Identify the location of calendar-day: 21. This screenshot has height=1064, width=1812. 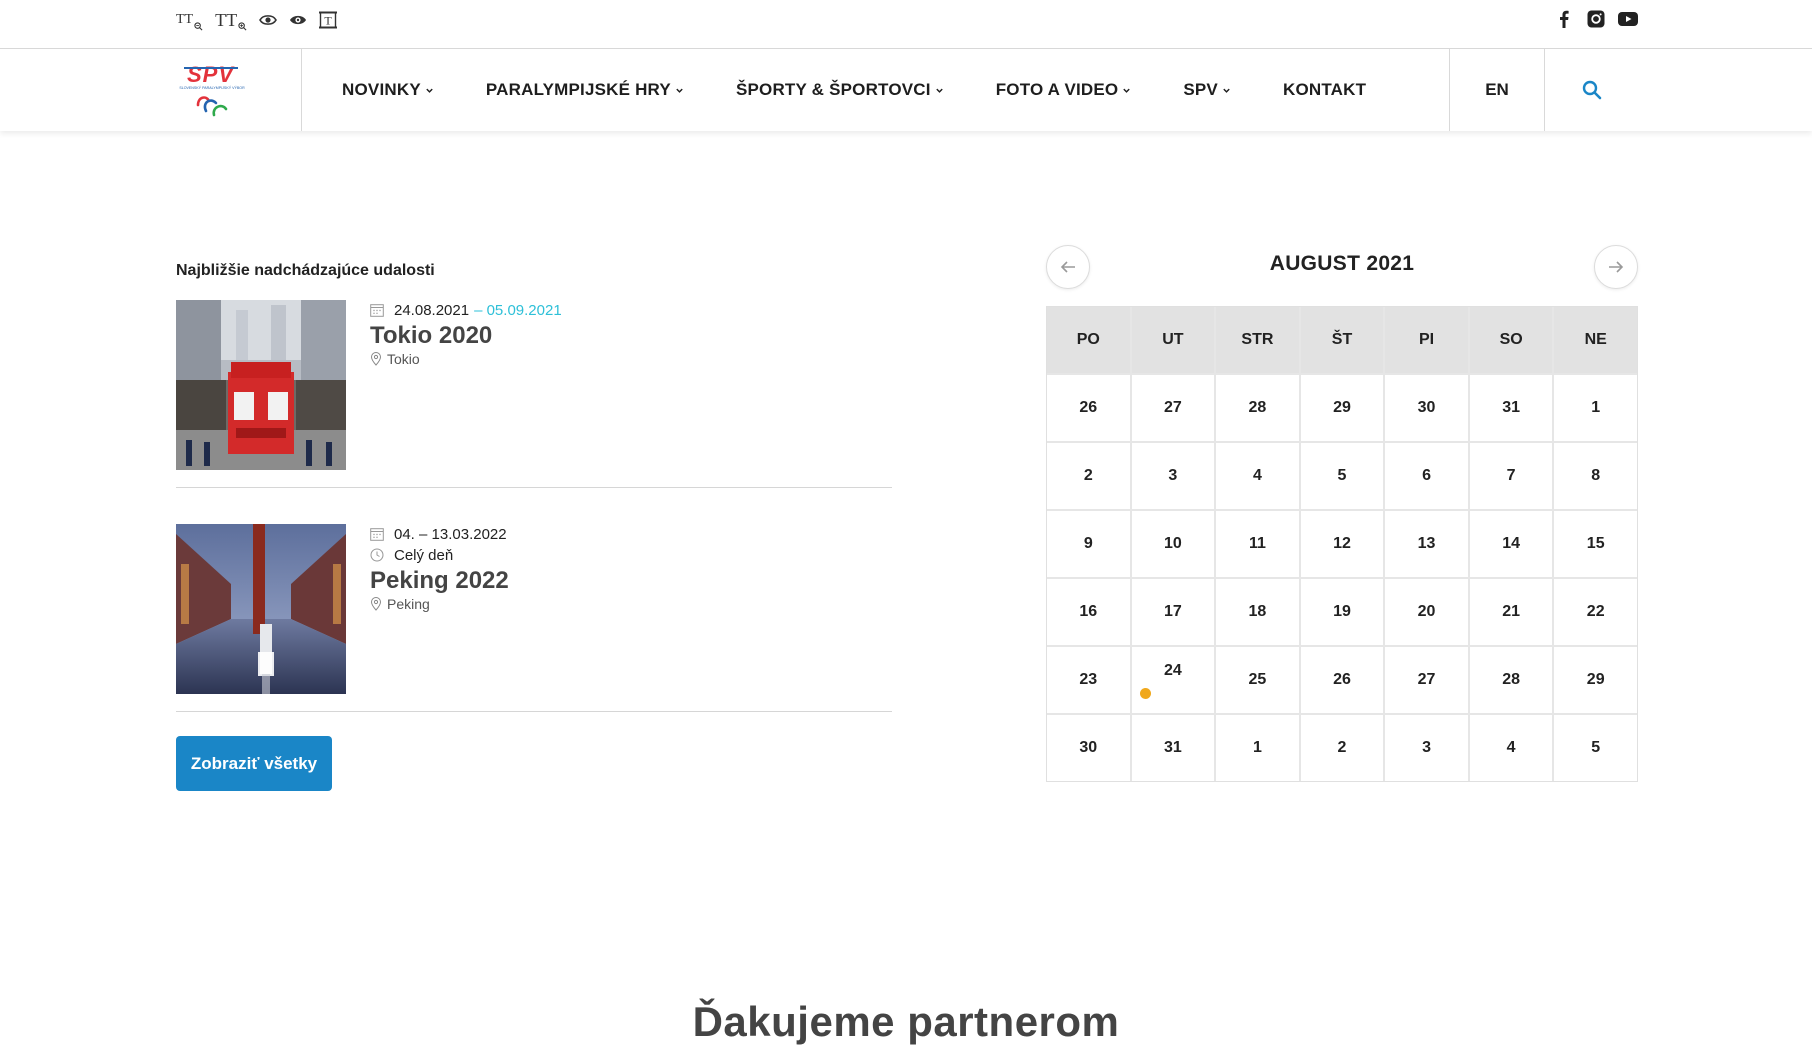
(1511, 612).